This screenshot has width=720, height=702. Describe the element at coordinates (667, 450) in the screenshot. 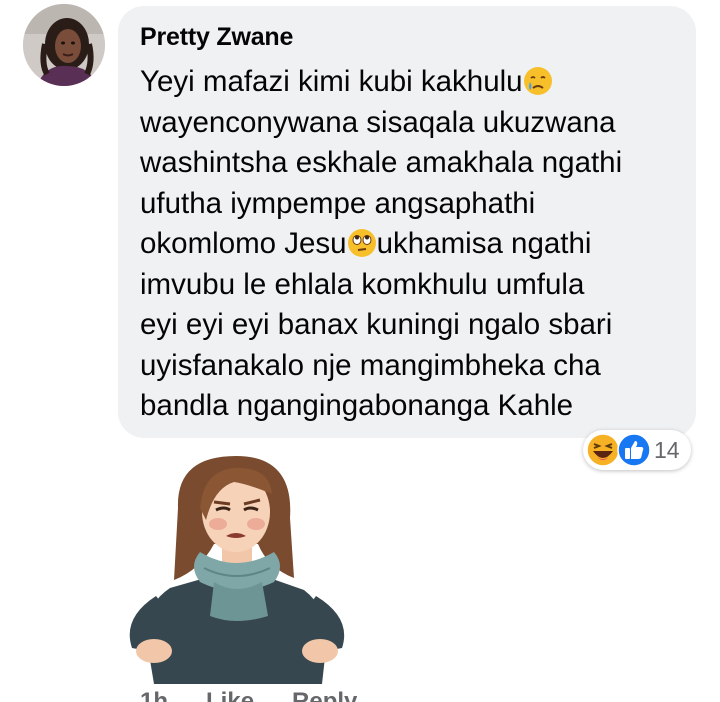

I see `reaction-count: 14` at that location.